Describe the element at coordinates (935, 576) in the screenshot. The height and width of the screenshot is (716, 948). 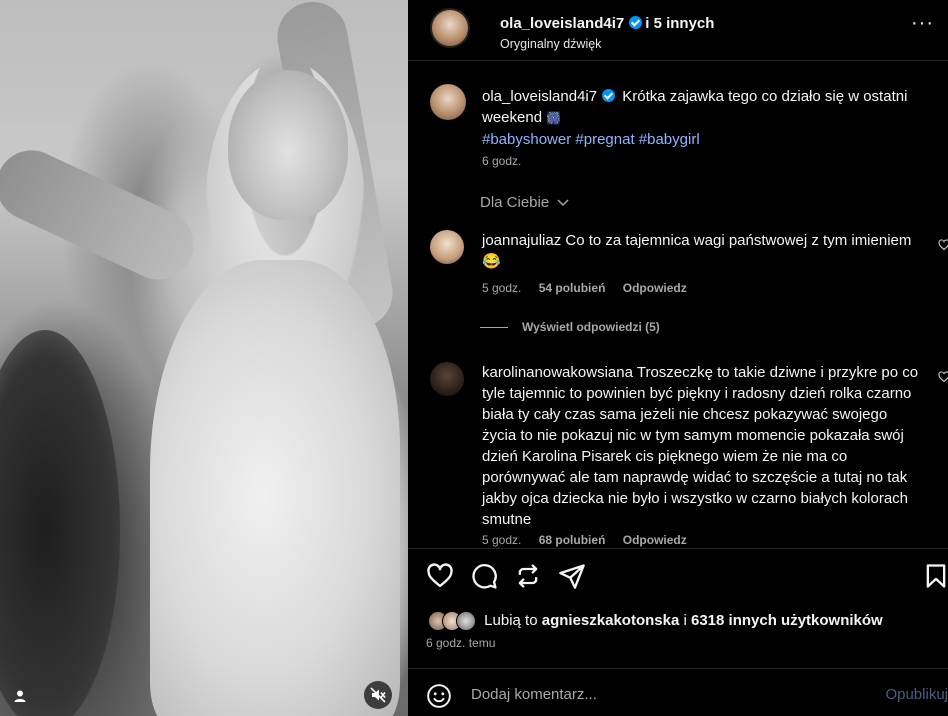
I see `save-icon` at that location.